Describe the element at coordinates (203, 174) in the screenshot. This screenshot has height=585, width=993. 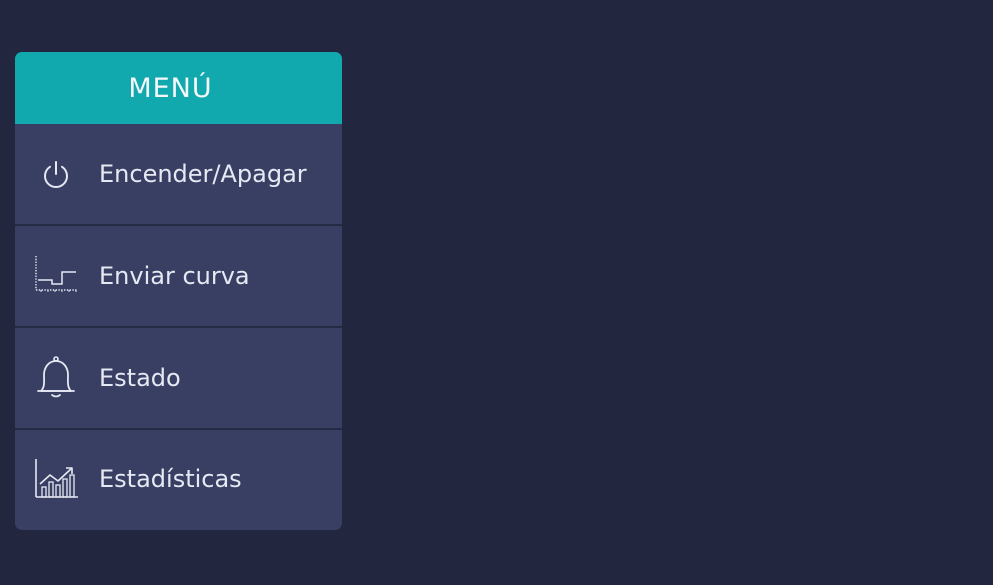
I see `menu-item-label: Encender/Apagar` at that location.